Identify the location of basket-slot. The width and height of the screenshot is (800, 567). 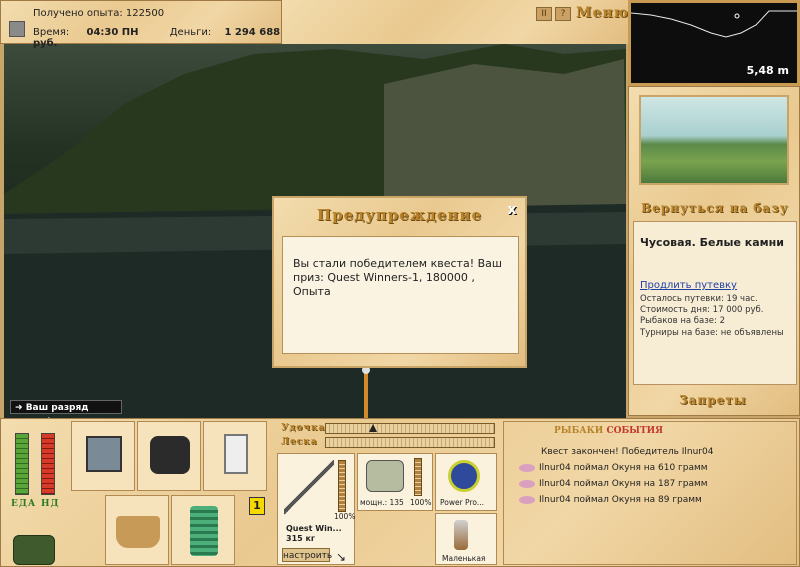
(137, 530).